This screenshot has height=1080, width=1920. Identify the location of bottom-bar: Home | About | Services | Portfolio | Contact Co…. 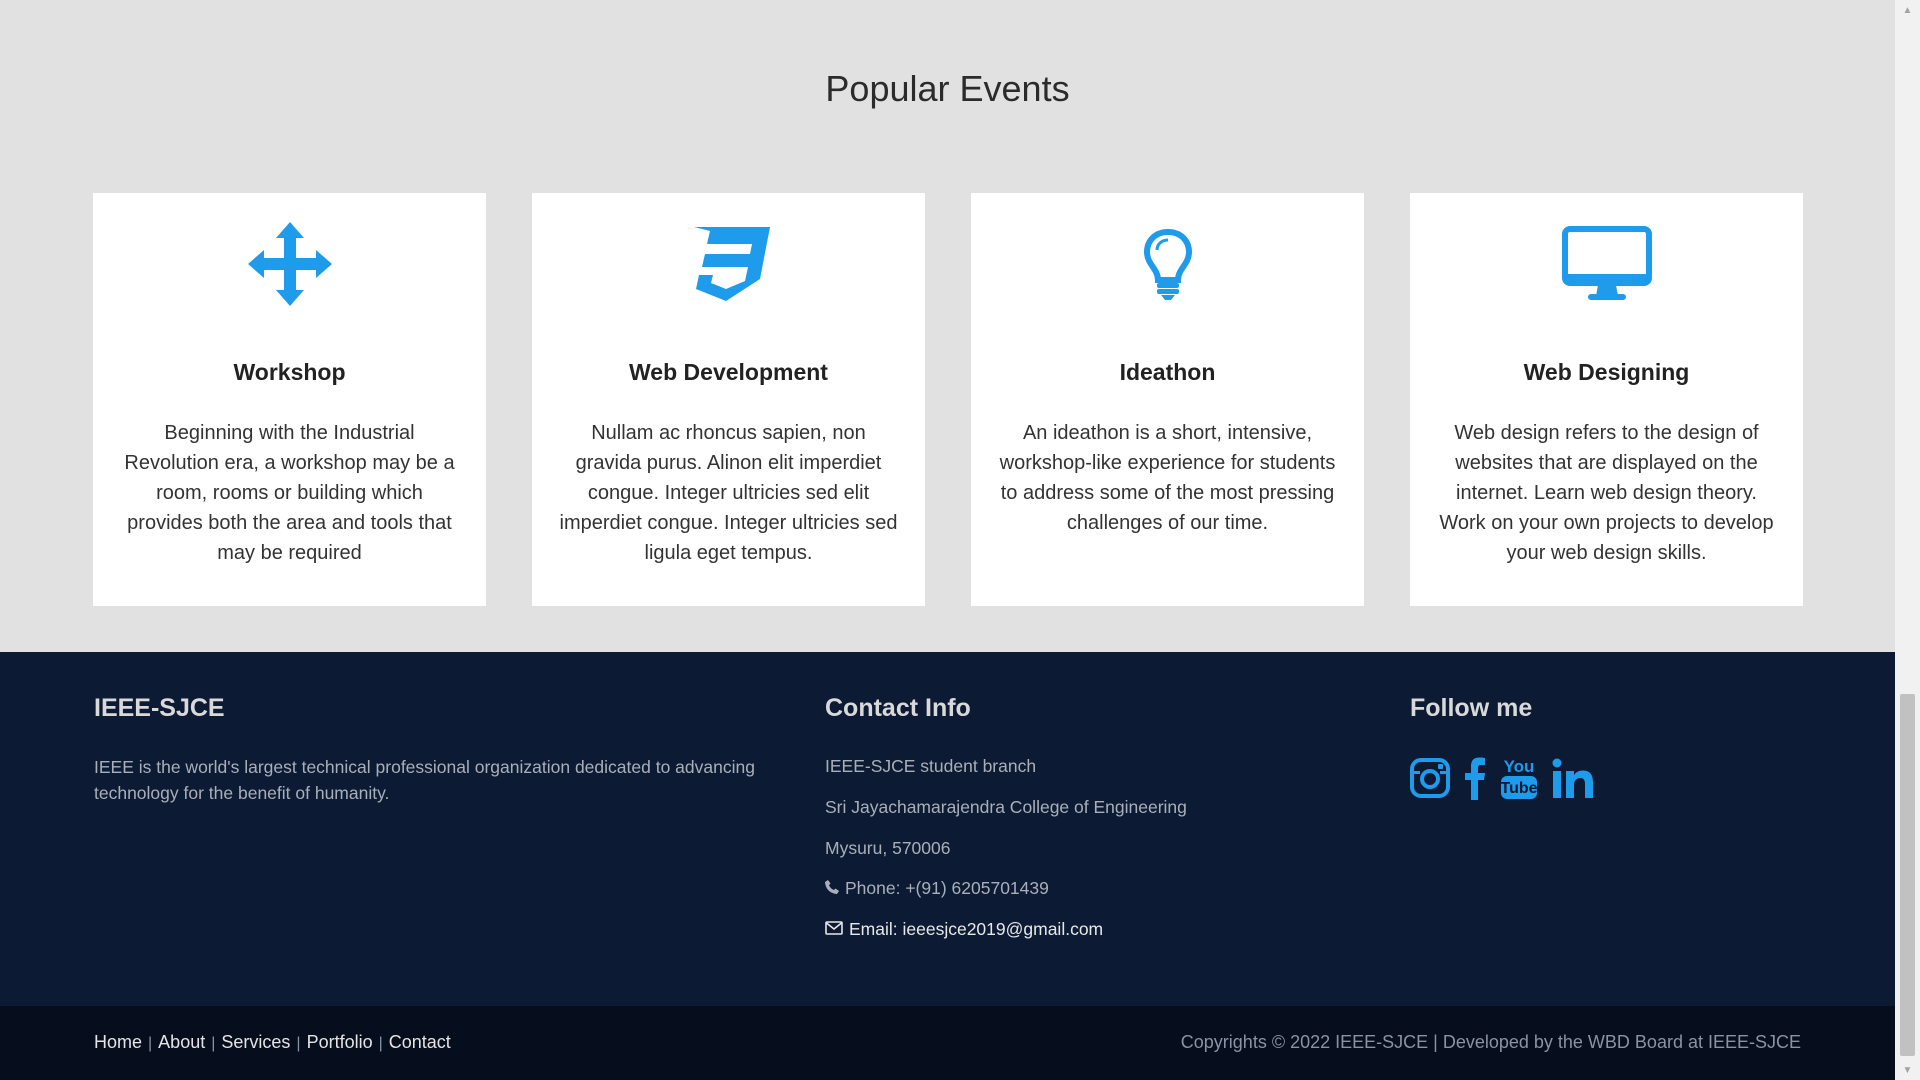
(947, 1043).